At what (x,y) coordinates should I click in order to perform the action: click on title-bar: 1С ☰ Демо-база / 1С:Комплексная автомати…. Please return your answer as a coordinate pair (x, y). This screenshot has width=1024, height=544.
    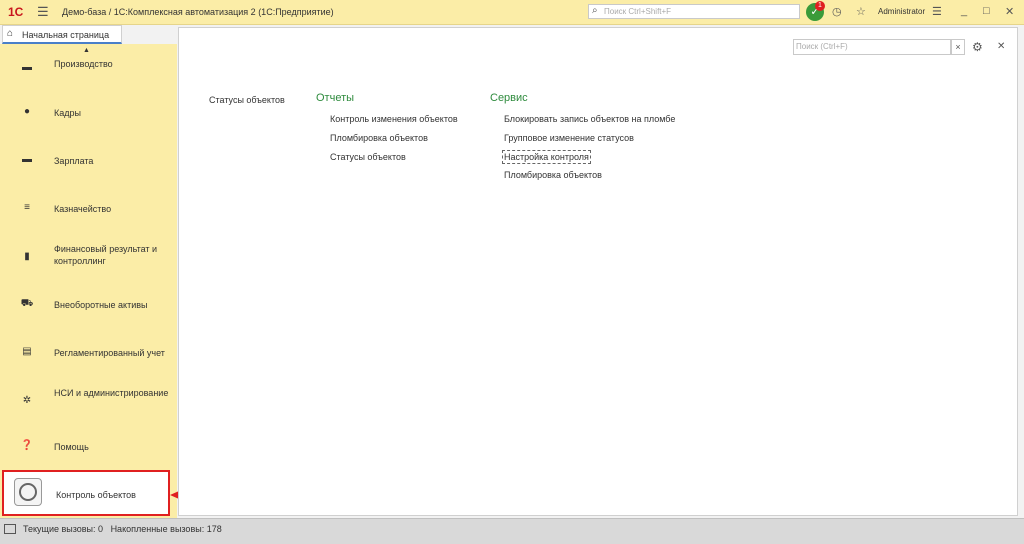
    Looking at the image, I should click on (512, 12).